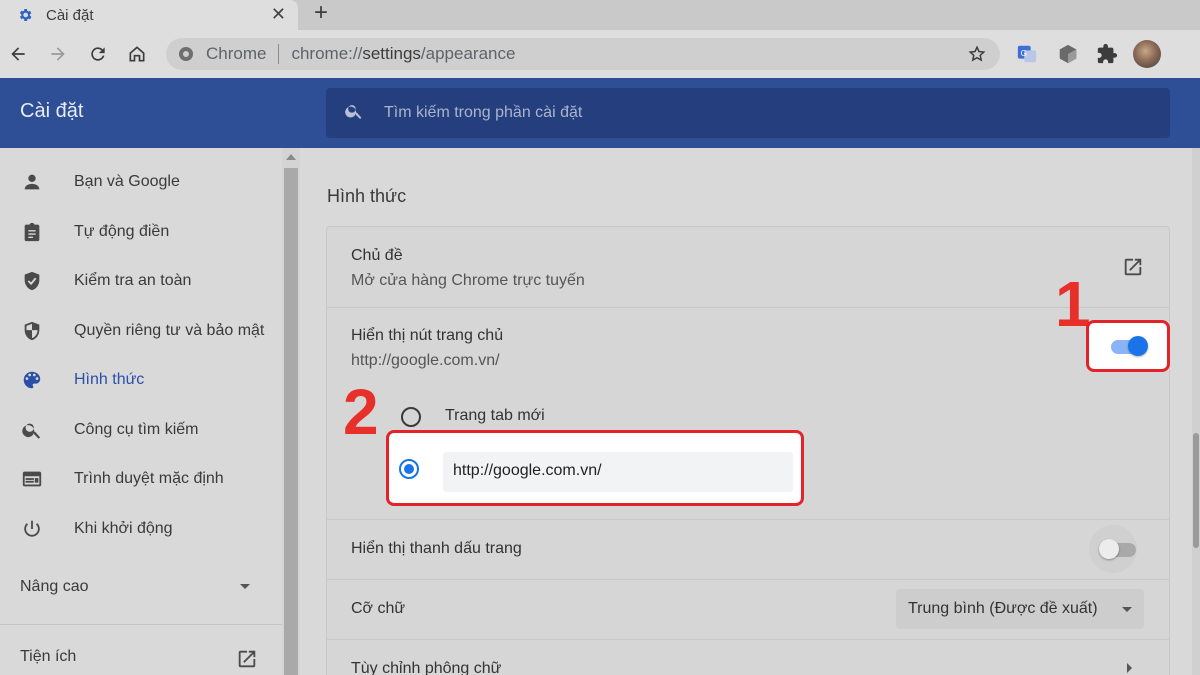 The width and height of the screenshot is (1200, 675). I want to click on shield-icon, so click(32, 331).